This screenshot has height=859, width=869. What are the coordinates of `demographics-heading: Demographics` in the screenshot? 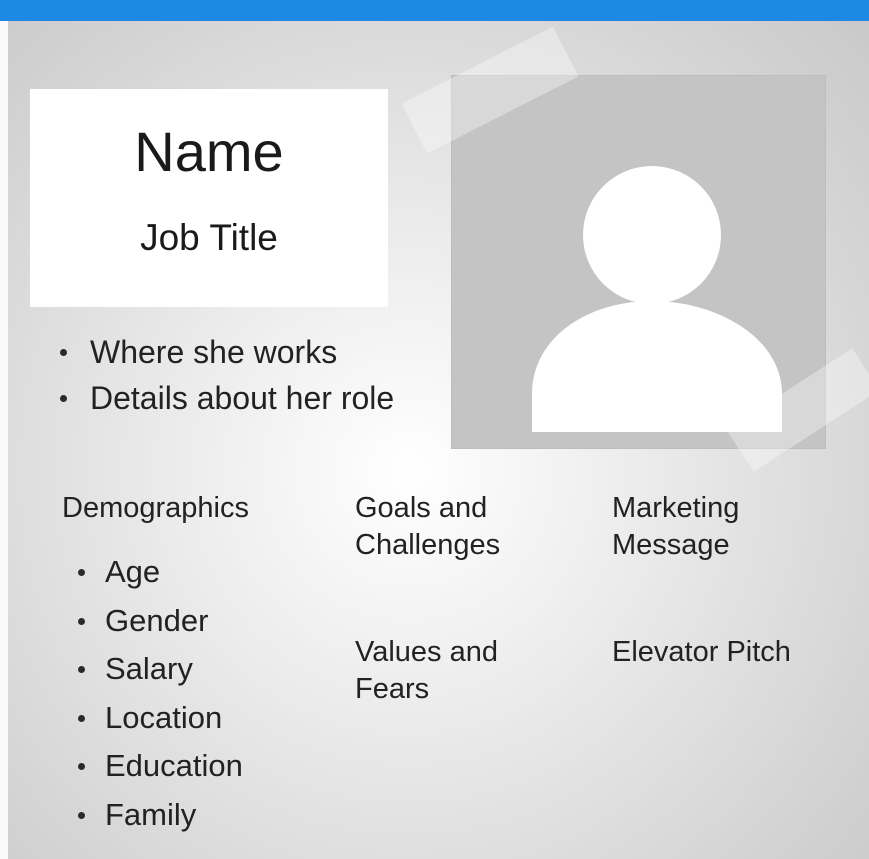 It's located at (155, 508).